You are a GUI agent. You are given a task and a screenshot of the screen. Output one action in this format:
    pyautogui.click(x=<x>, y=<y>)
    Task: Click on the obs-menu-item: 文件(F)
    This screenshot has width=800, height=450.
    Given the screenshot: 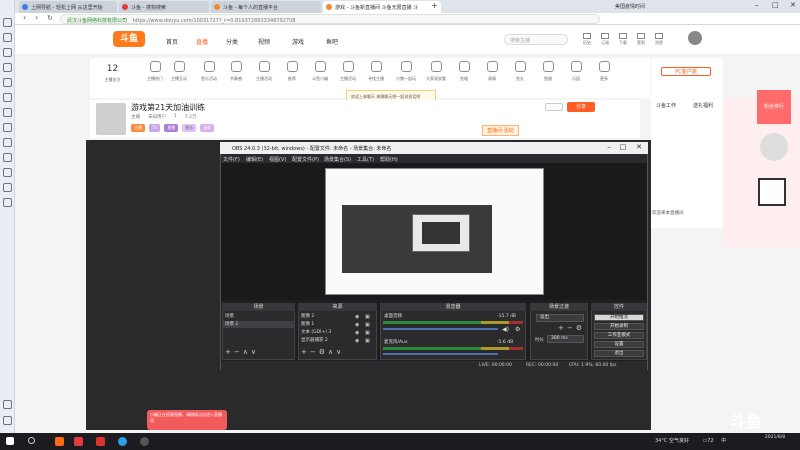 What is the action you would take?
    pyautogui.click(x=231, y=159)
    